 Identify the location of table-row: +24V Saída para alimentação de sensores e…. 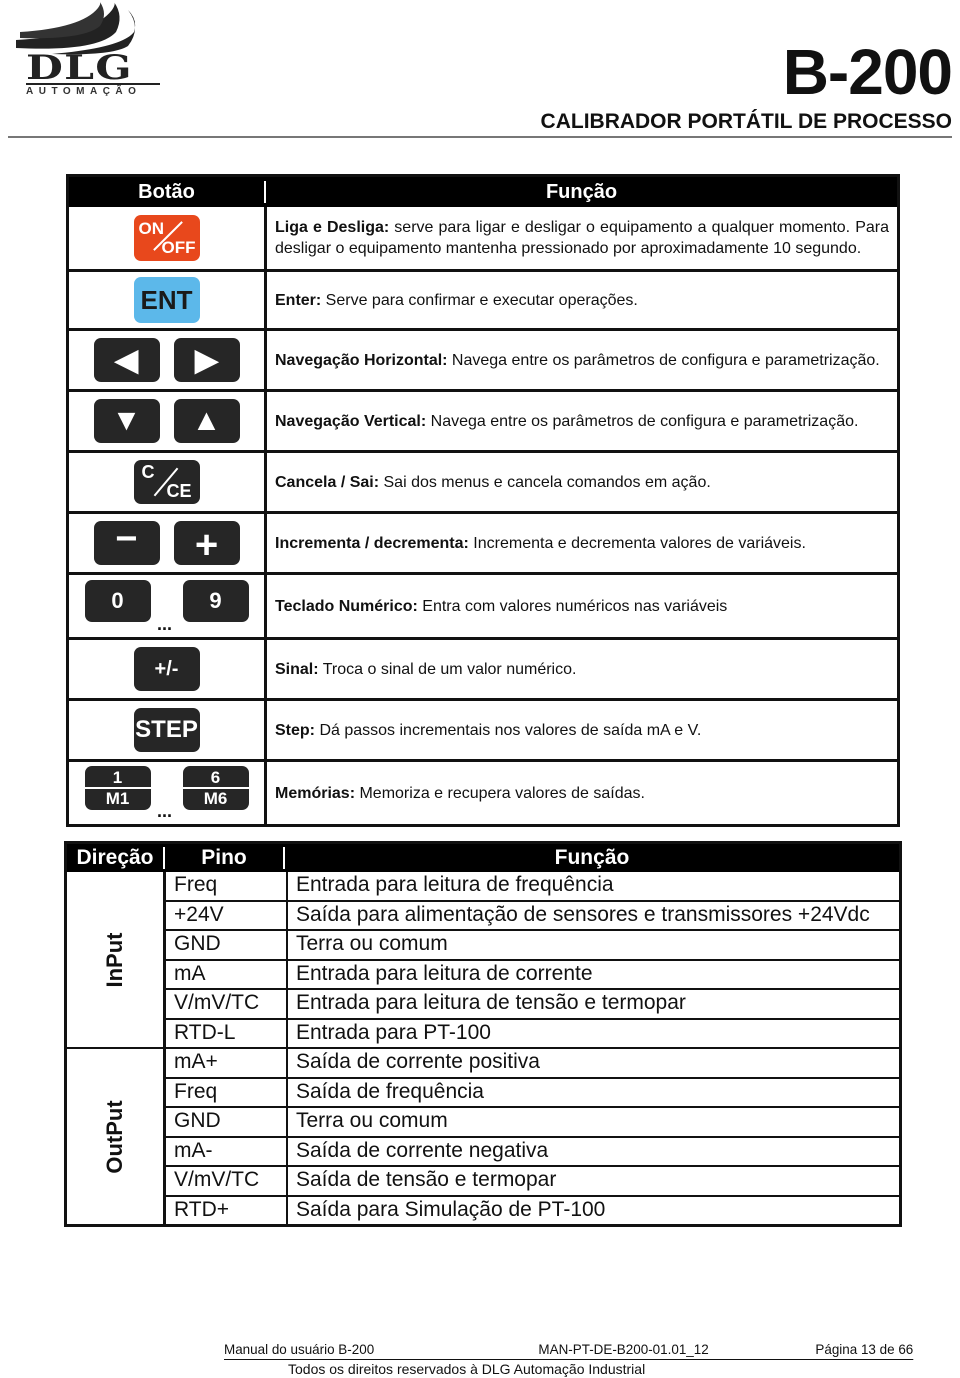
(532, 914).